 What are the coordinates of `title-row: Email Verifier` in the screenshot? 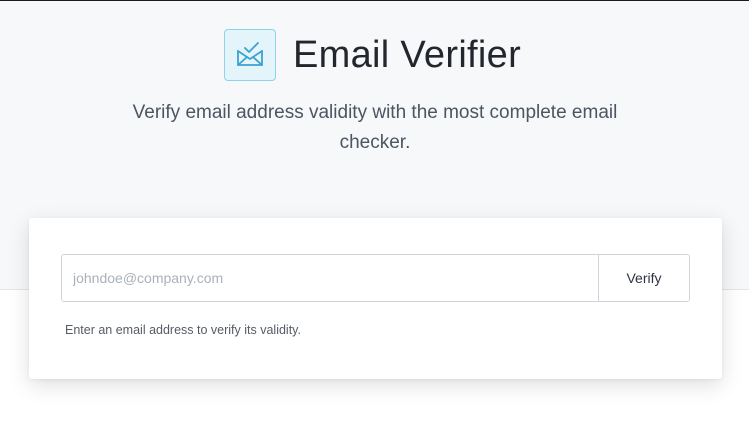 It's located at (372, 55).